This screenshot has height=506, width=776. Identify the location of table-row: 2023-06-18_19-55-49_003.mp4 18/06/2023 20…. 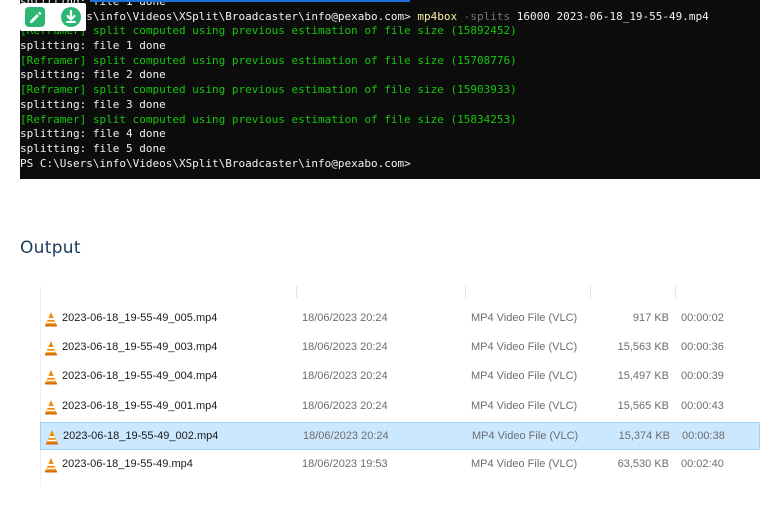
(400, 348).